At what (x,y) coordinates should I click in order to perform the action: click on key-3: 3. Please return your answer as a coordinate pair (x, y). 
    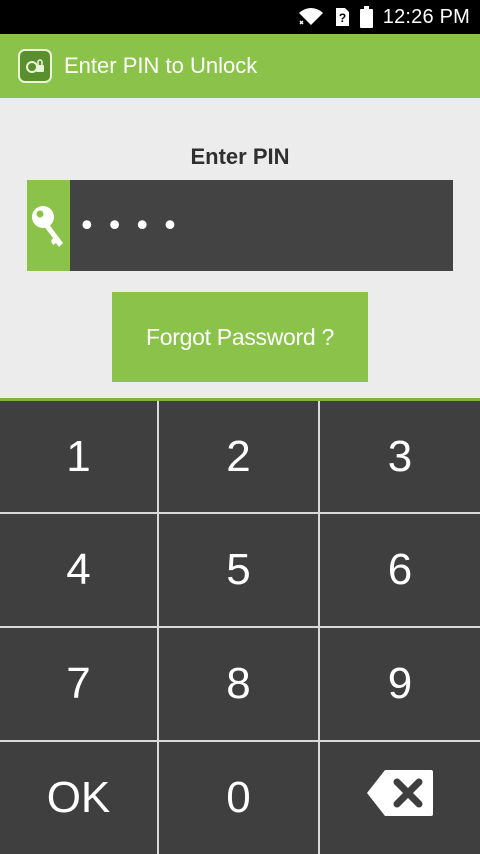
    Looking at the image, I should click on (400, 457).